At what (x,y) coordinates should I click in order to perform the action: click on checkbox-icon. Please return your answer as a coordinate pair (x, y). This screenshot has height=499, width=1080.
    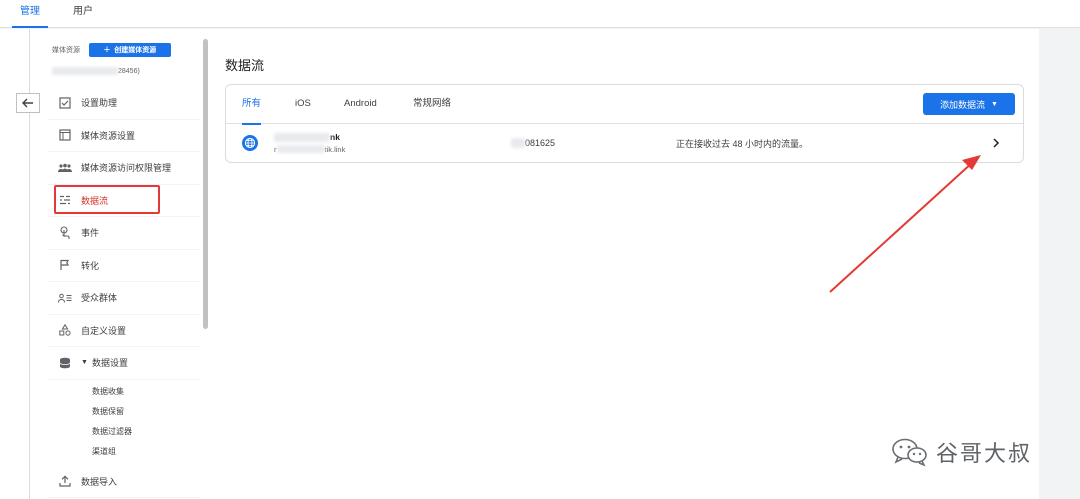
    Looking at the image, I should click on (65, 103).